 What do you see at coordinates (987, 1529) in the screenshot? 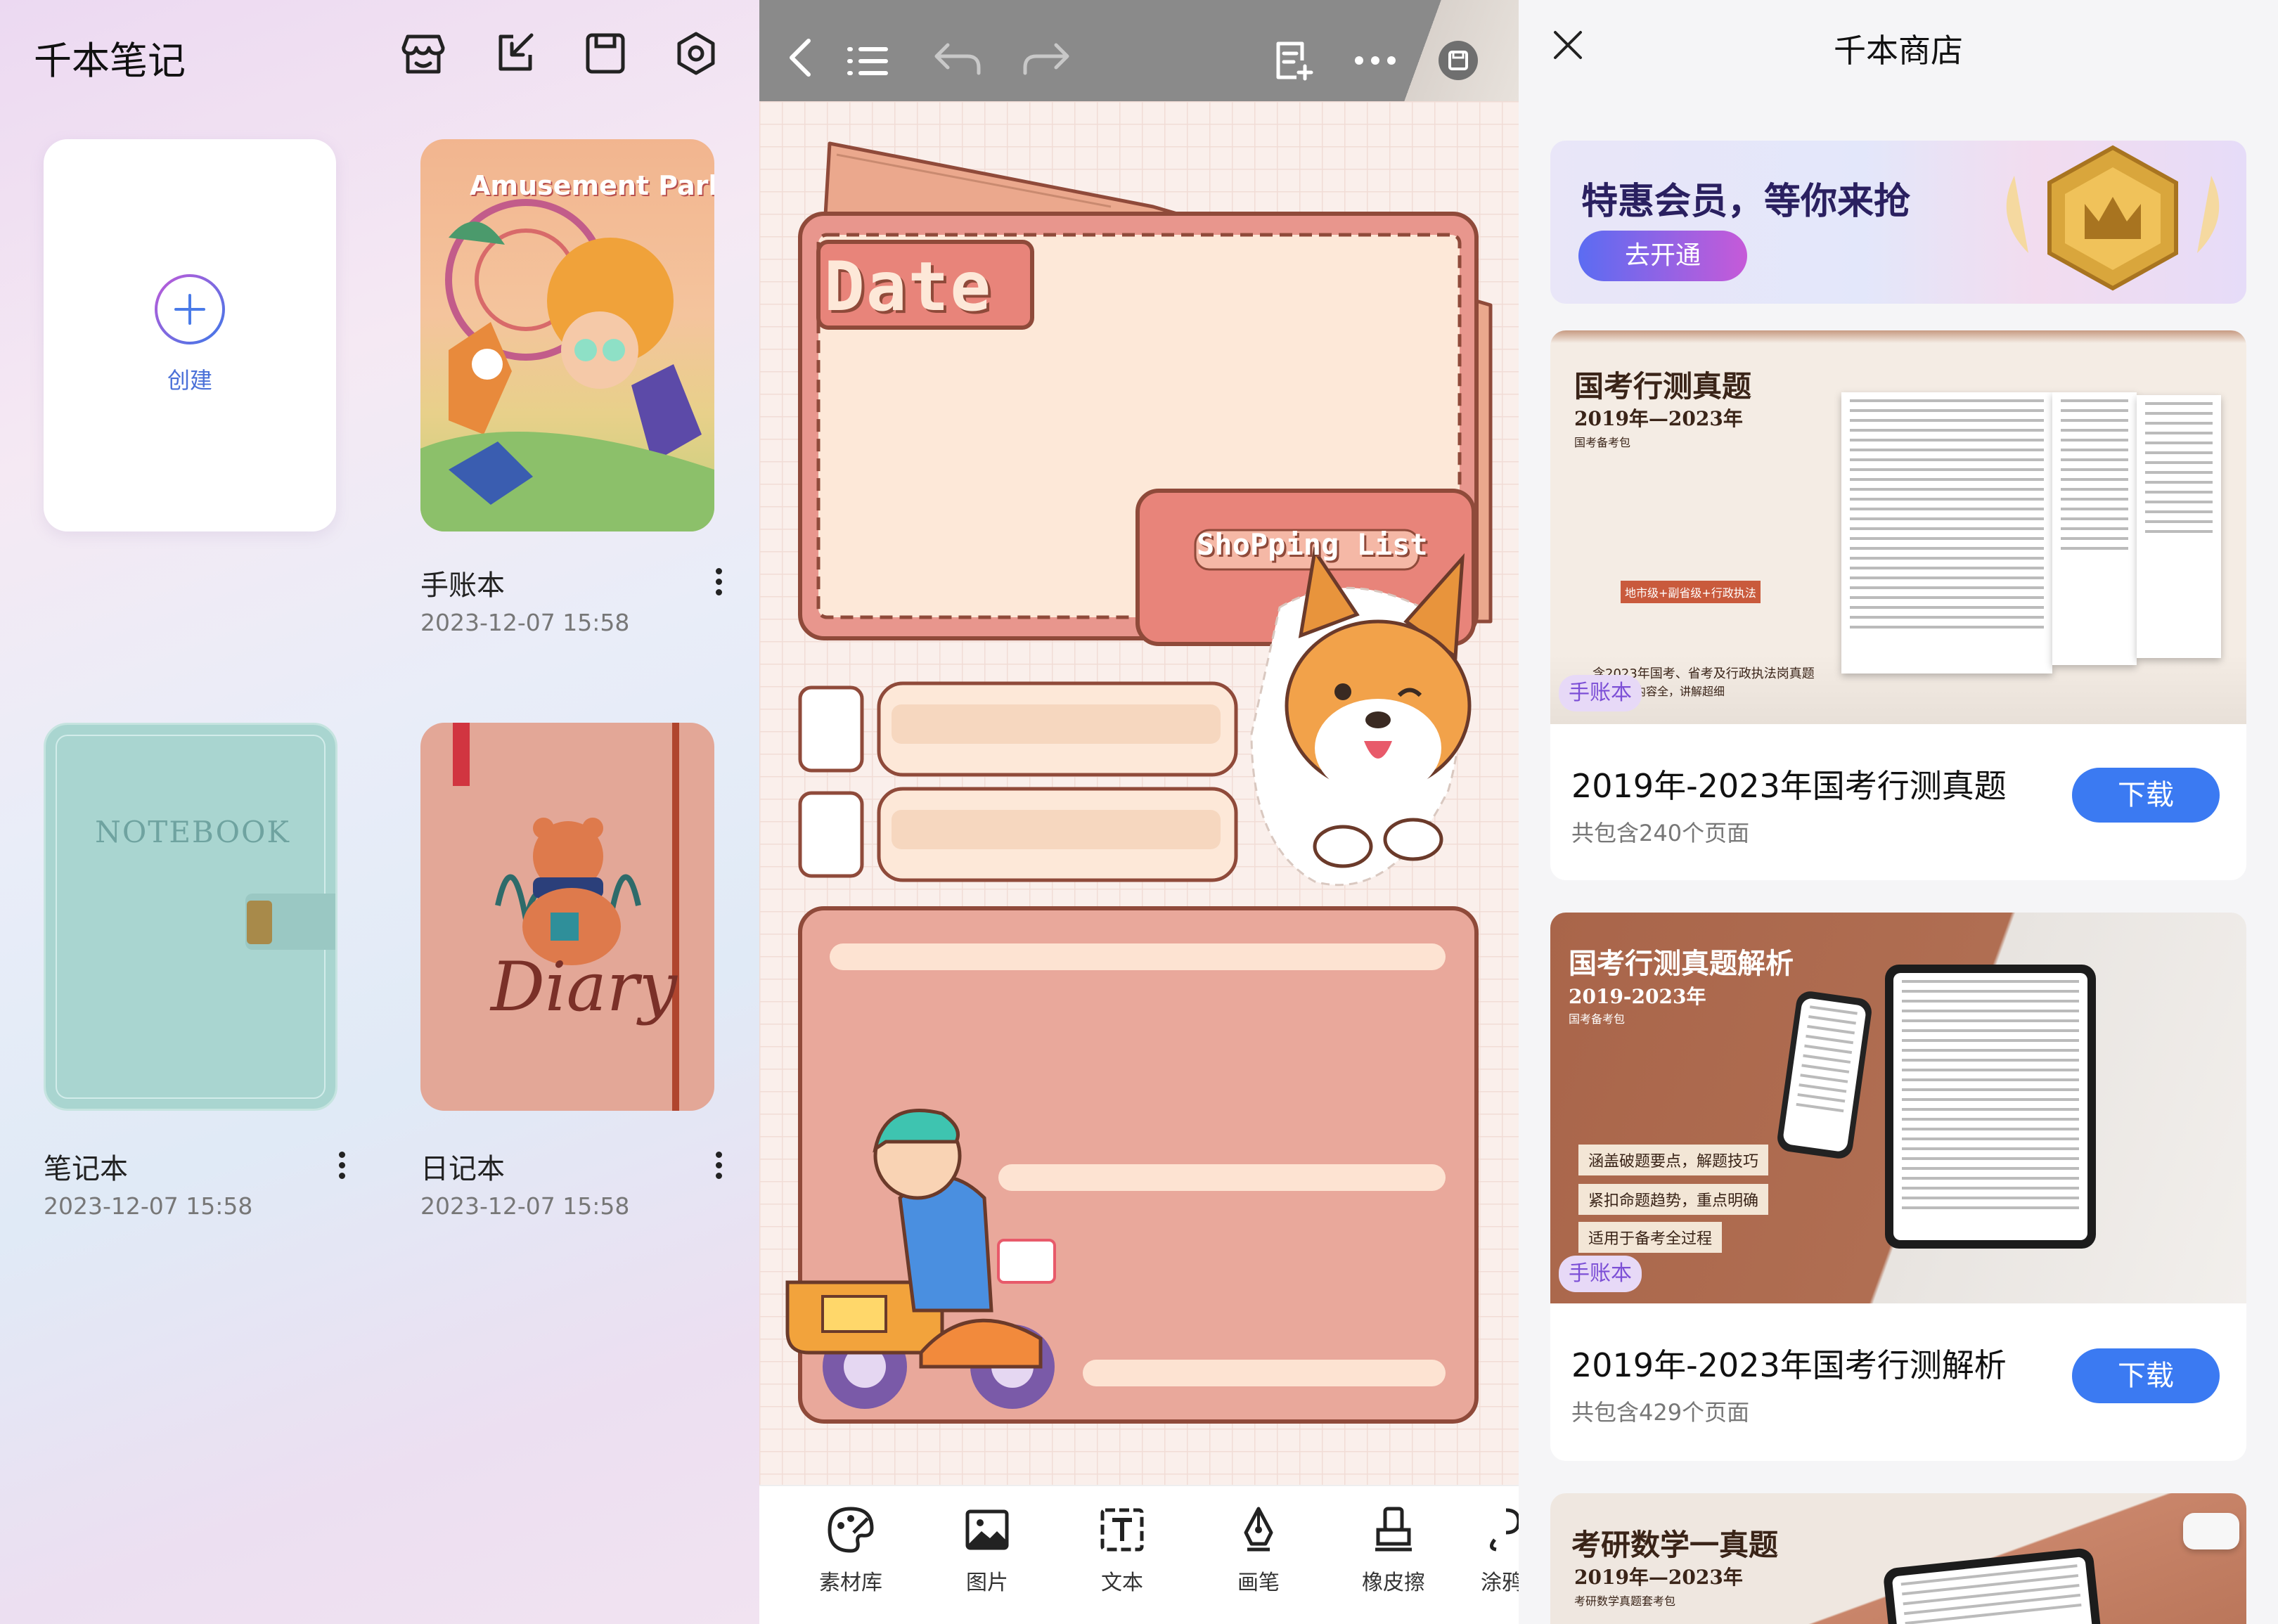
I see `image-icon` at bounding box center [987, 1529].